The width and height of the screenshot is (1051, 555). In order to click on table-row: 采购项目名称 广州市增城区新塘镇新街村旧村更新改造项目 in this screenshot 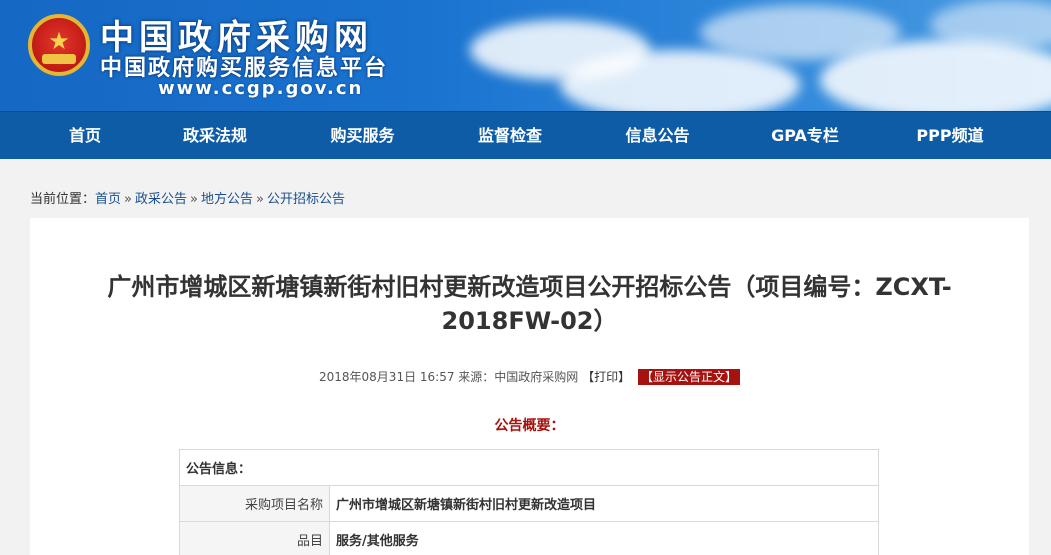, I will do `click(529, 503)`.